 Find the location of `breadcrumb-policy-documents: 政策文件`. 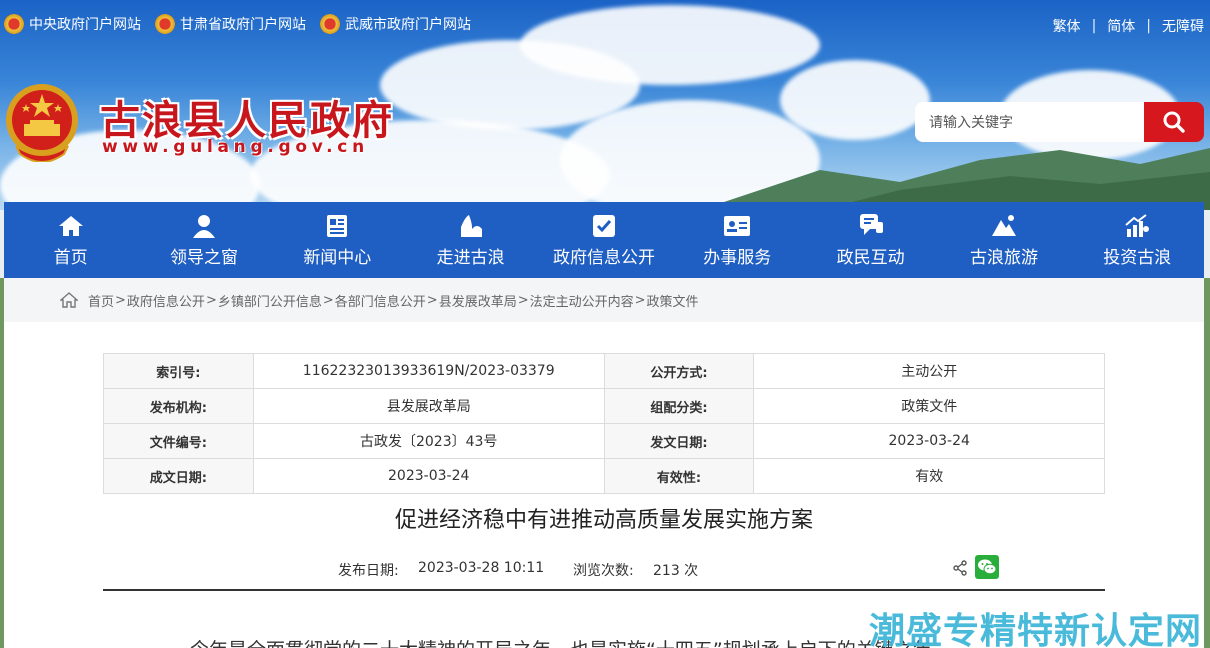

breadcrumb-policy-documents: 政策文件 is located at coordinates (673, 300).